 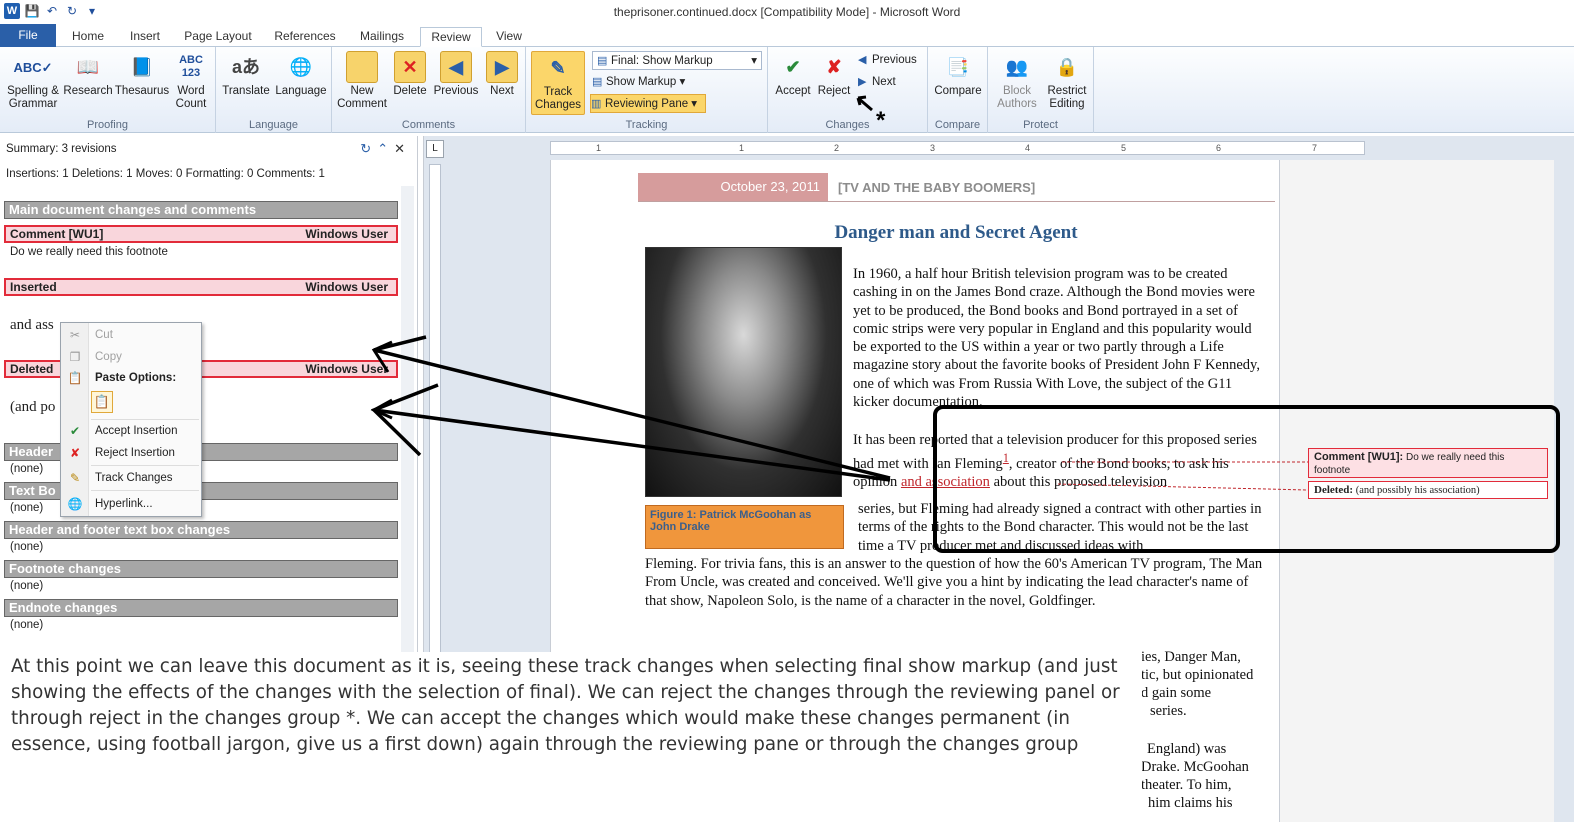 What do you see at coordinates (89, 252) in the screenshot?
I see `comment-revision-text: Do we really need this footnote` at bounding box center [89, 252].